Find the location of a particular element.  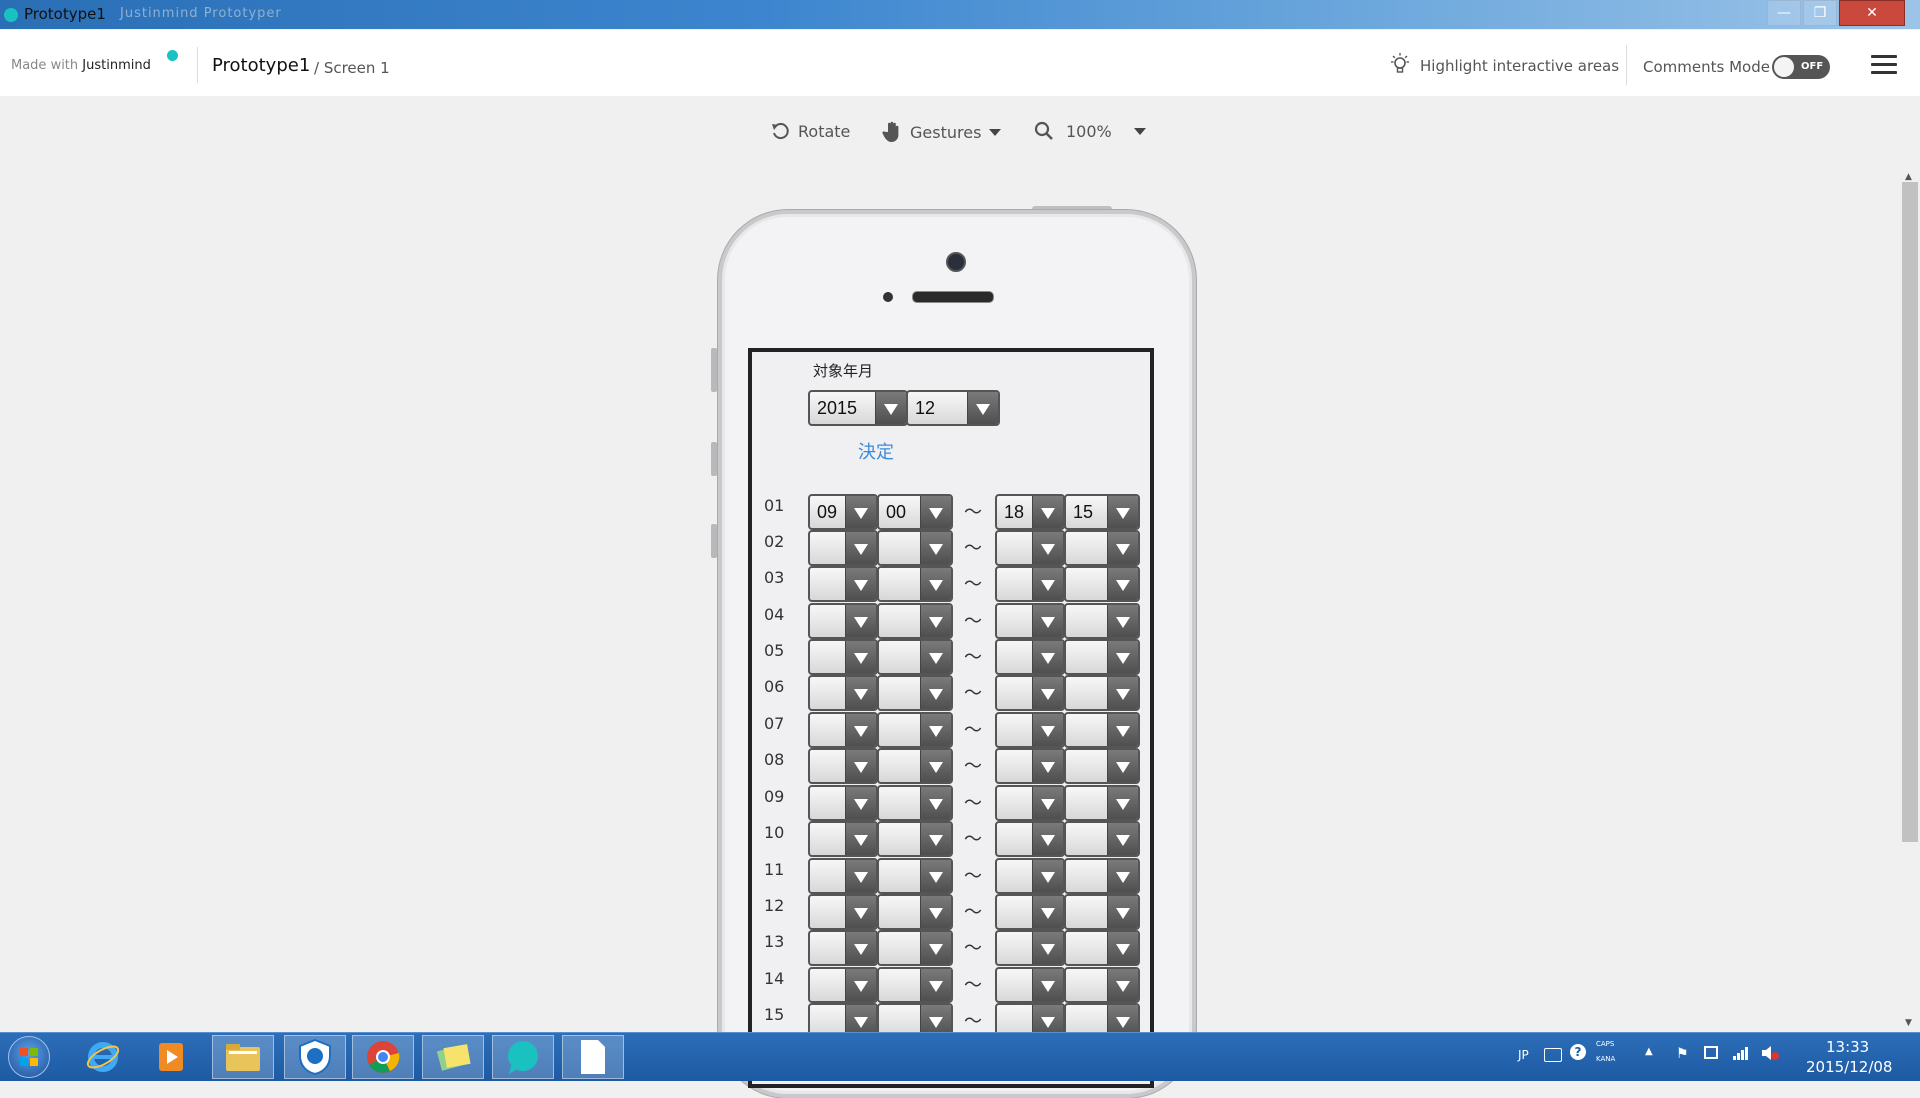

day-number: 11 is located at coordinates (774, 869).